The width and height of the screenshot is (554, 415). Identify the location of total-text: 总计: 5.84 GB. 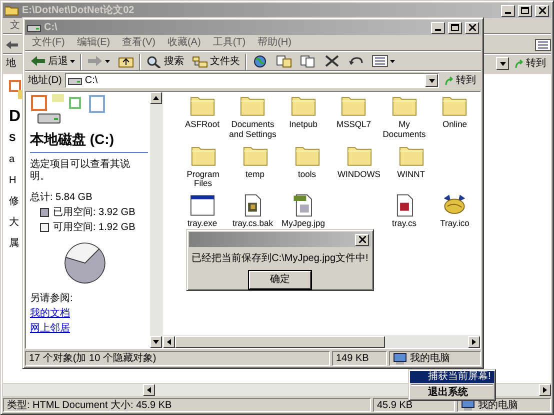
(62, 198).